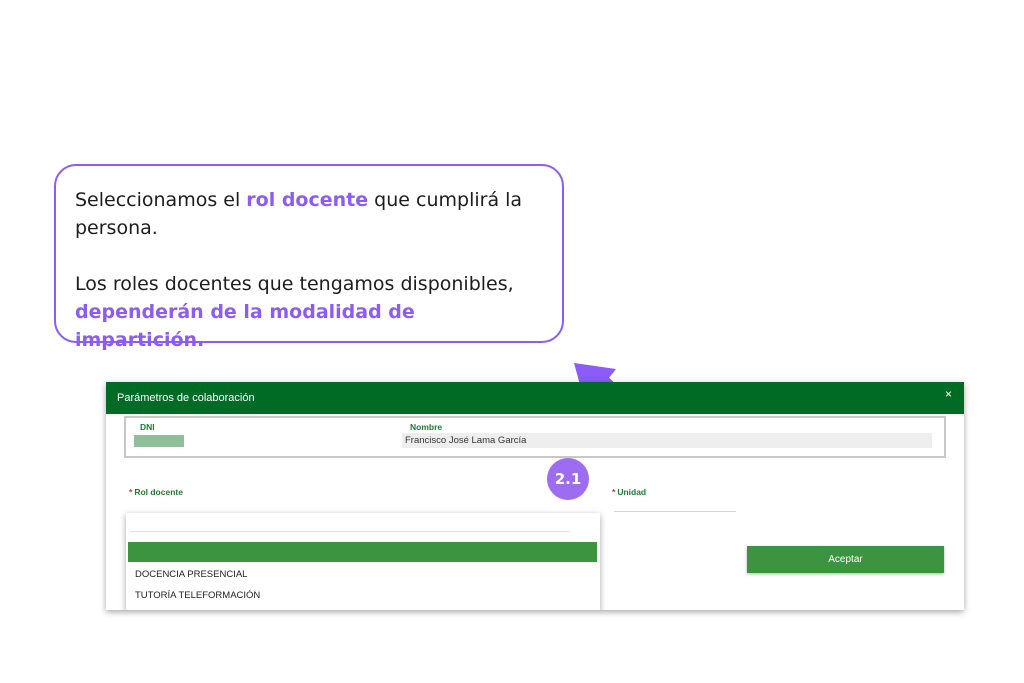 The height and width of the screenshot is (683, 1024). What do you see at coordinates (159, 441) in the screenshot?
I see `dni-value-redacted` at bounding box center [159, 441].